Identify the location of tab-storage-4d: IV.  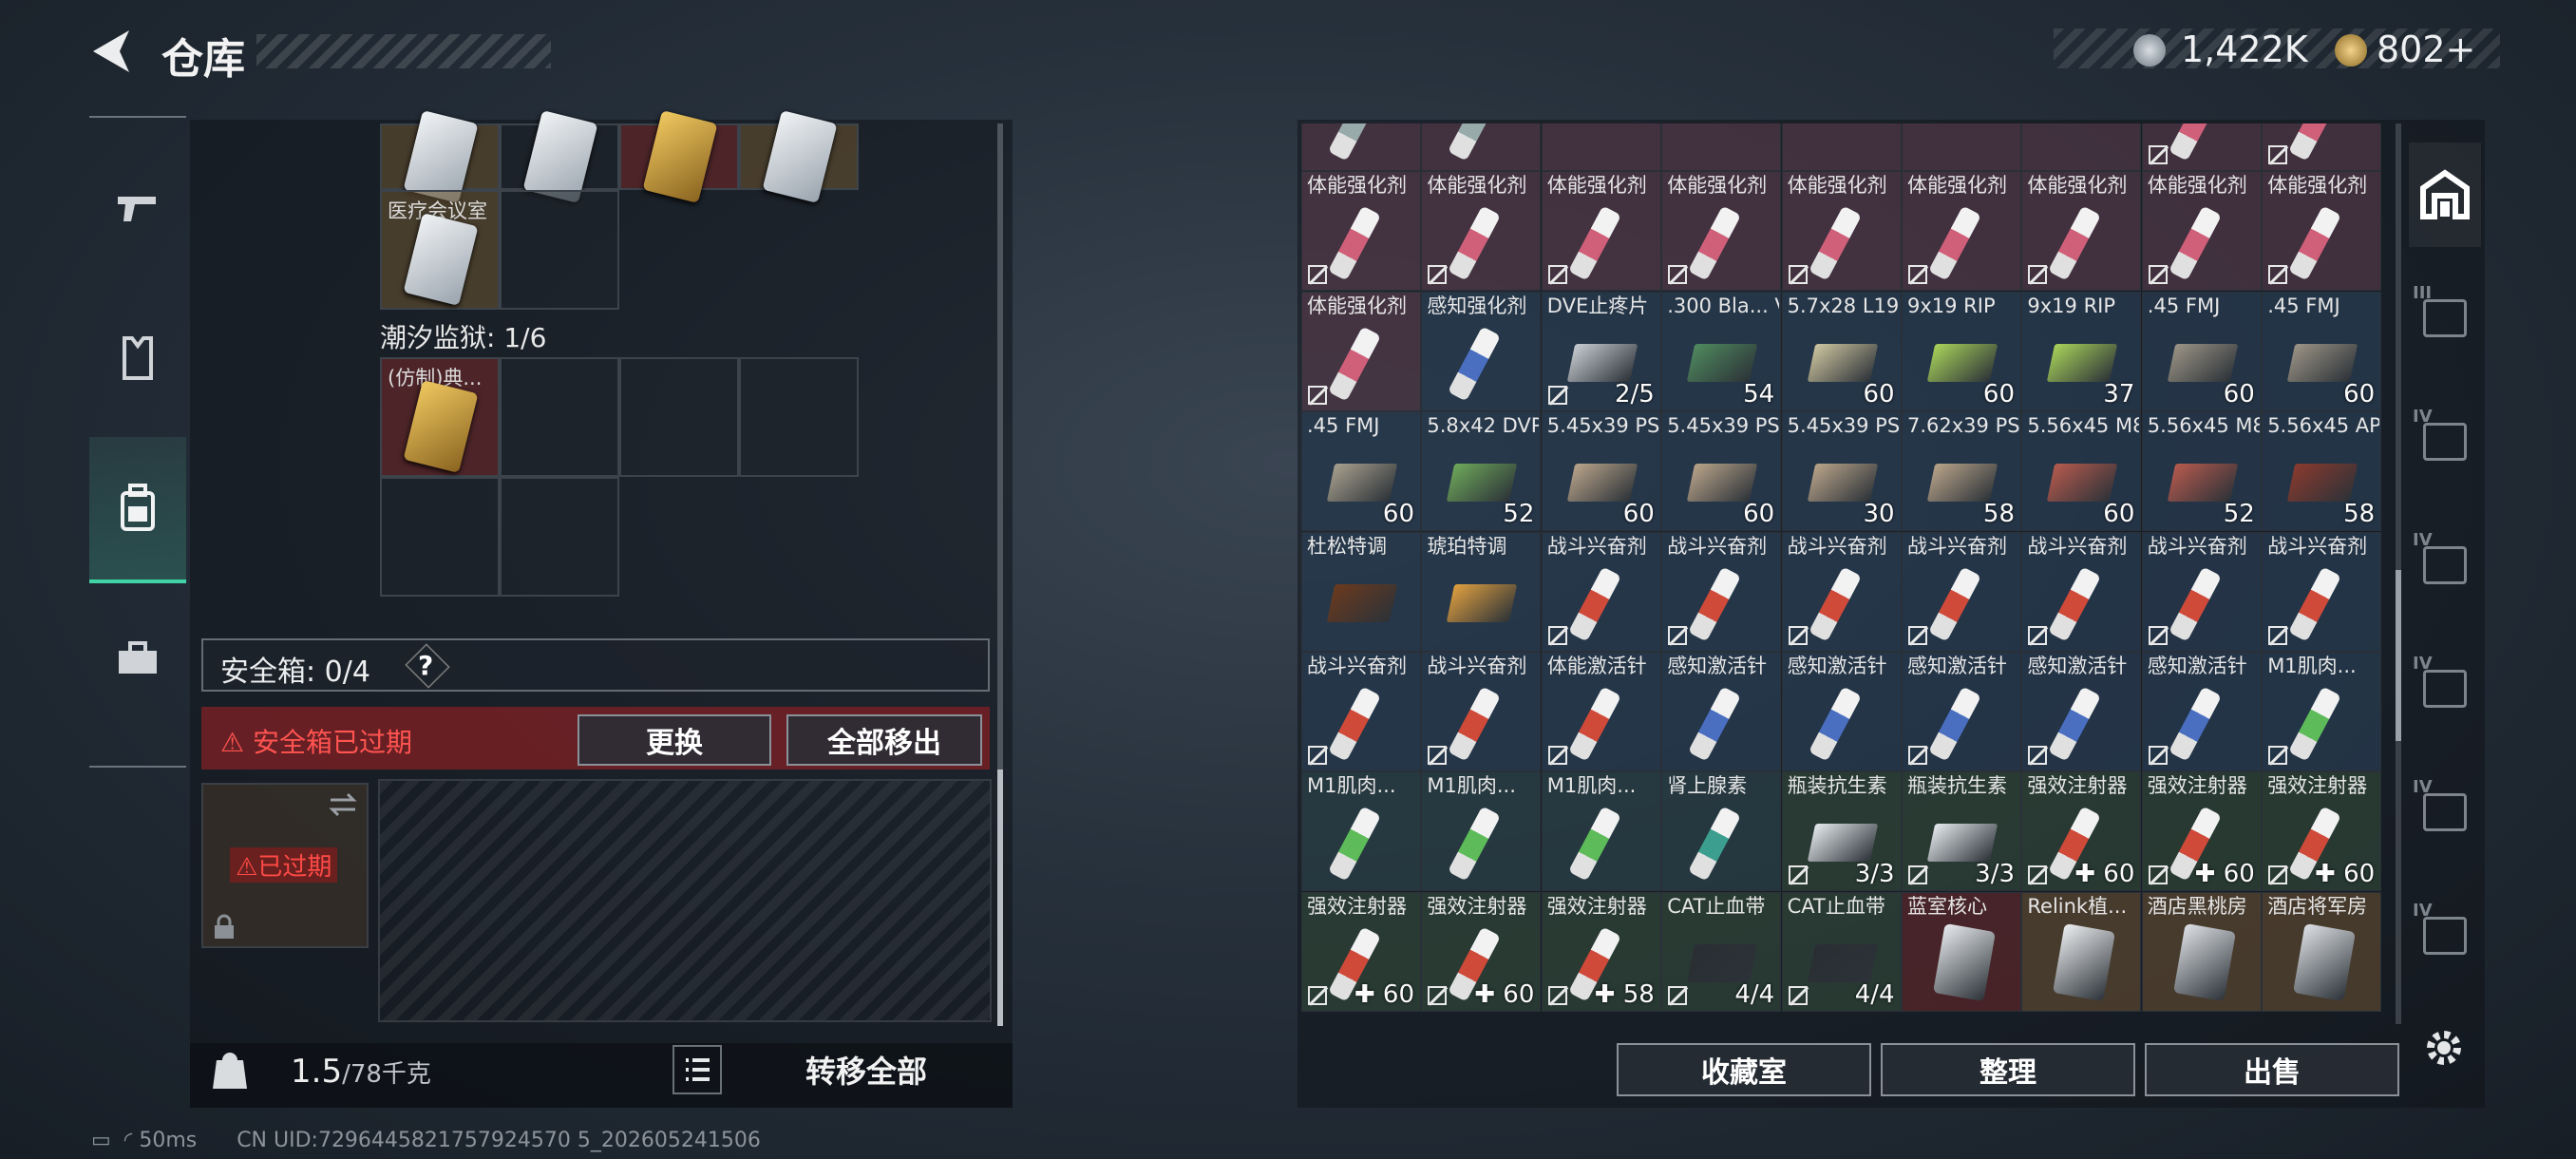
(2445, 812).